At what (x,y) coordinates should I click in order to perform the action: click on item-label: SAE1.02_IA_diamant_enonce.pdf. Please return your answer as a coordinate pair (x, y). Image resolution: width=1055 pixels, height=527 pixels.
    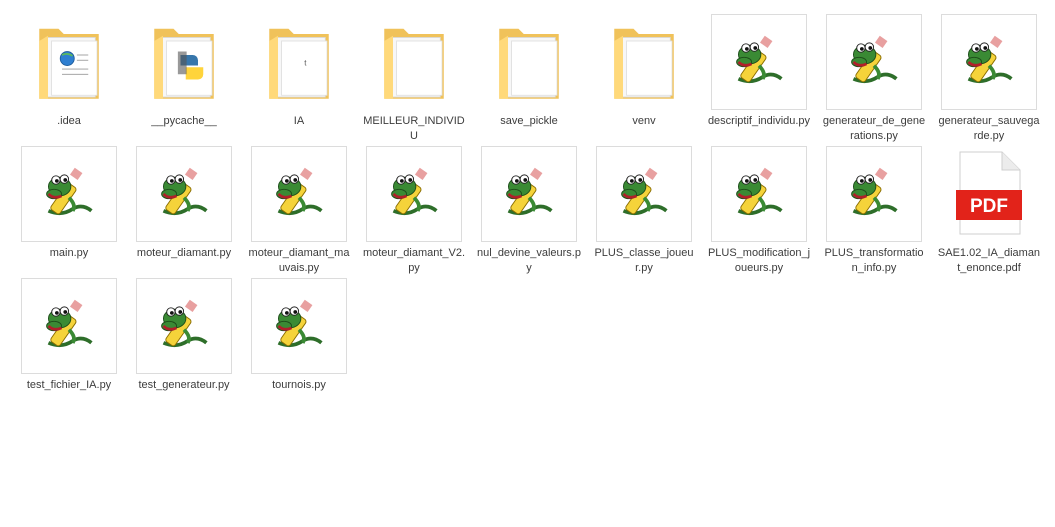
    Looking at the image, I should click on (989, 260).